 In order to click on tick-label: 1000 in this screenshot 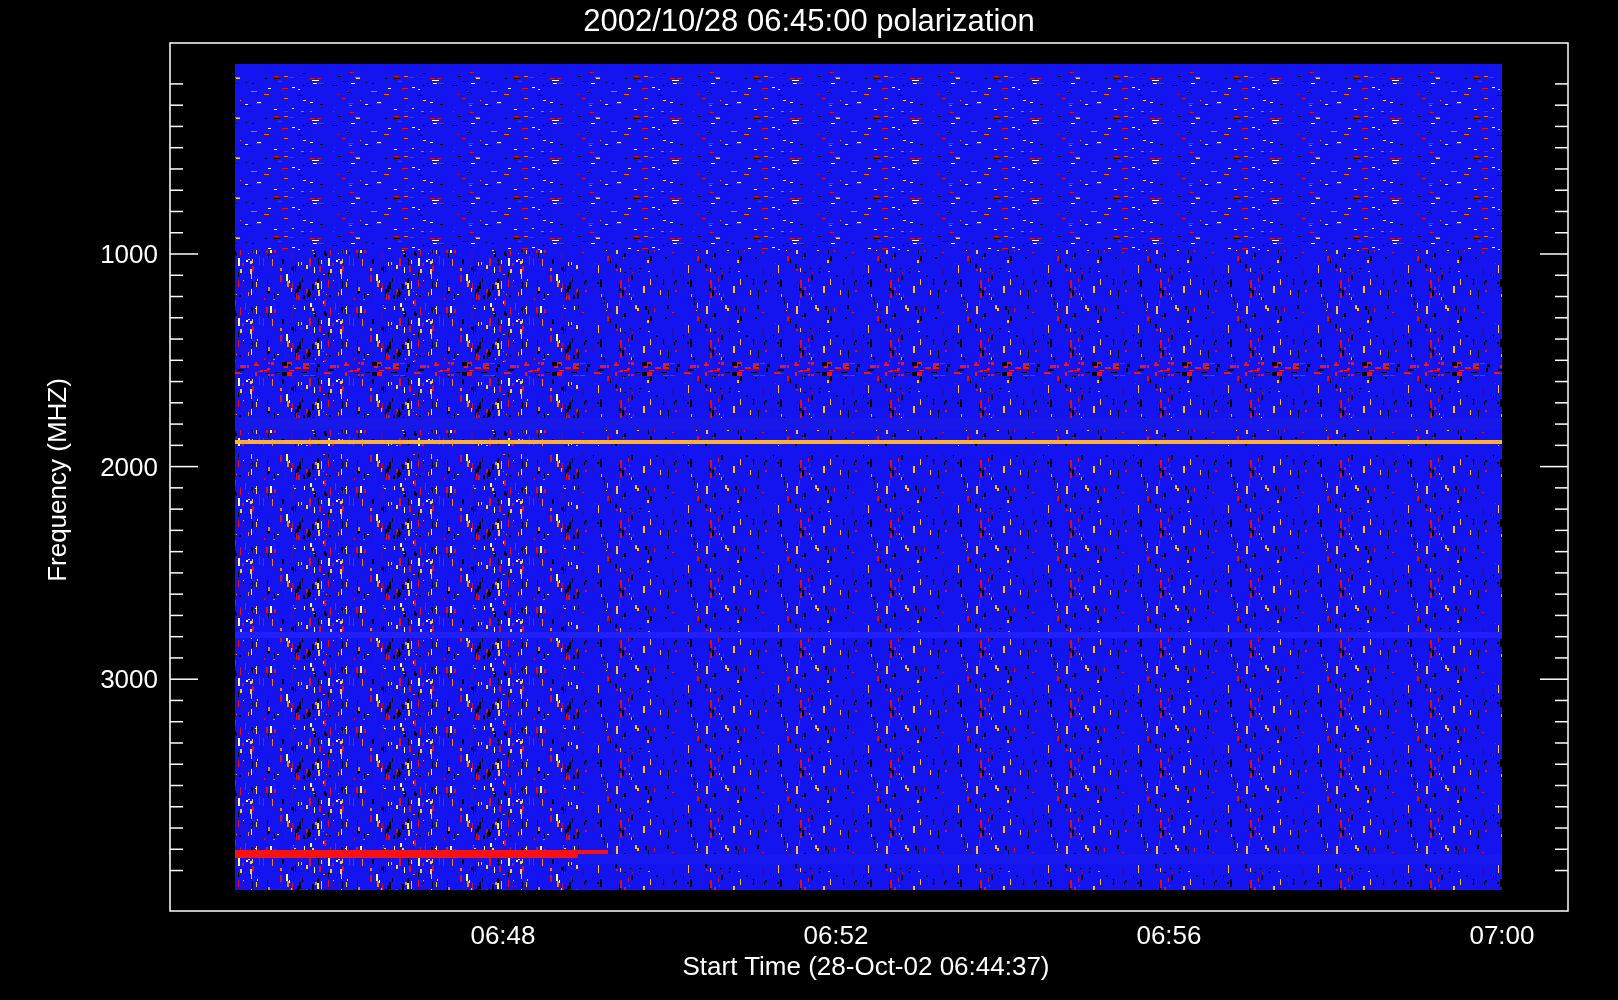, I will do `click(129, 254)`.